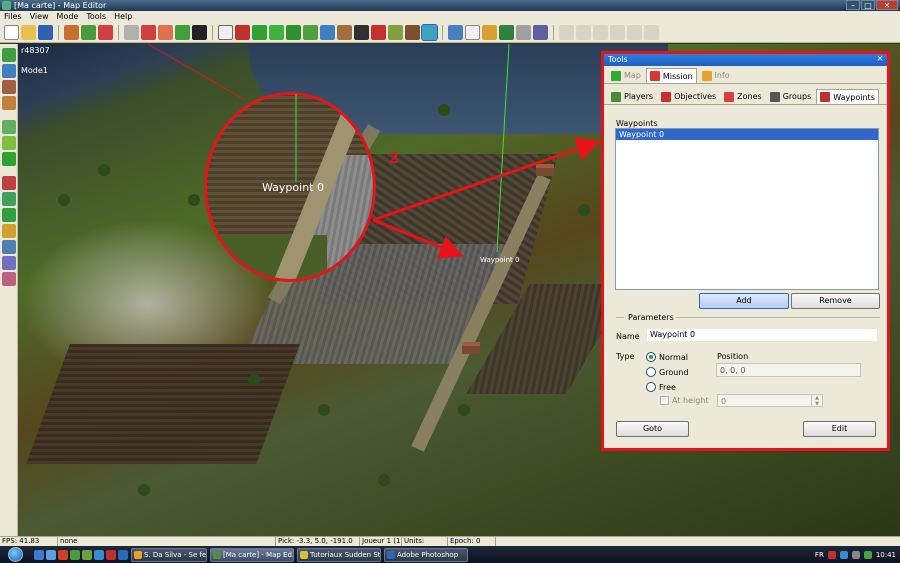 This screenshot has width=900, height=563. What do you see at coordinates (426, 554) in the screenshot?
I see `taskbar-item-photoshop: Adobe Photoshop` at bounding box center [426, 554].